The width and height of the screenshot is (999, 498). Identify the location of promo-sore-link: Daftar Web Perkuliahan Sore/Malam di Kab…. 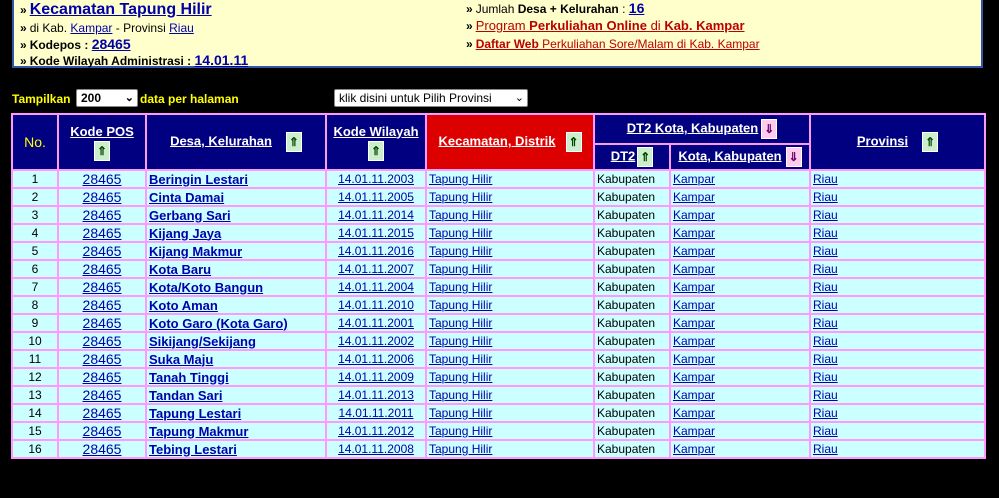
(618, 44).